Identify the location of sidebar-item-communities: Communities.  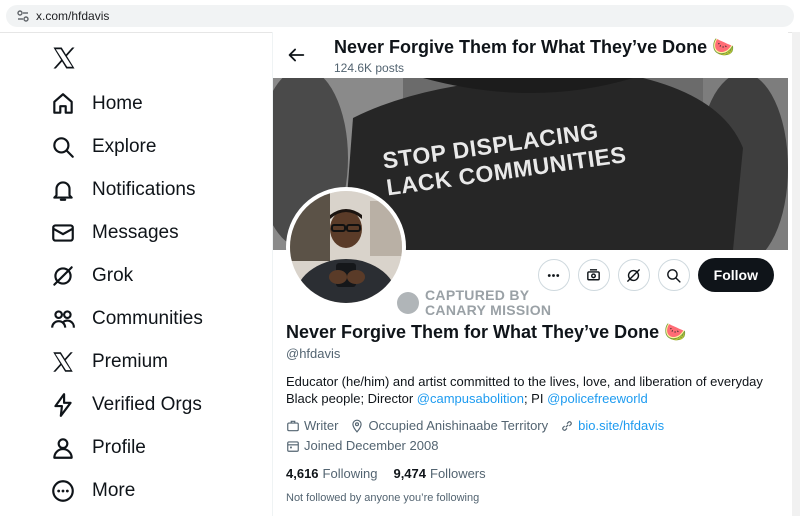
(126, 319).